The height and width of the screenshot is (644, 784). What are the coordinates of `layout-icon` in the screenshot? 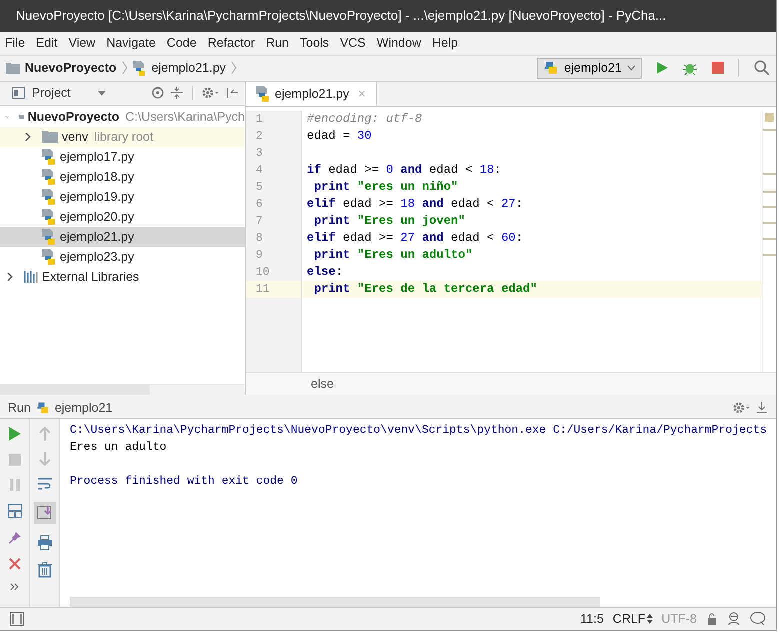 It's located at (15, 511).